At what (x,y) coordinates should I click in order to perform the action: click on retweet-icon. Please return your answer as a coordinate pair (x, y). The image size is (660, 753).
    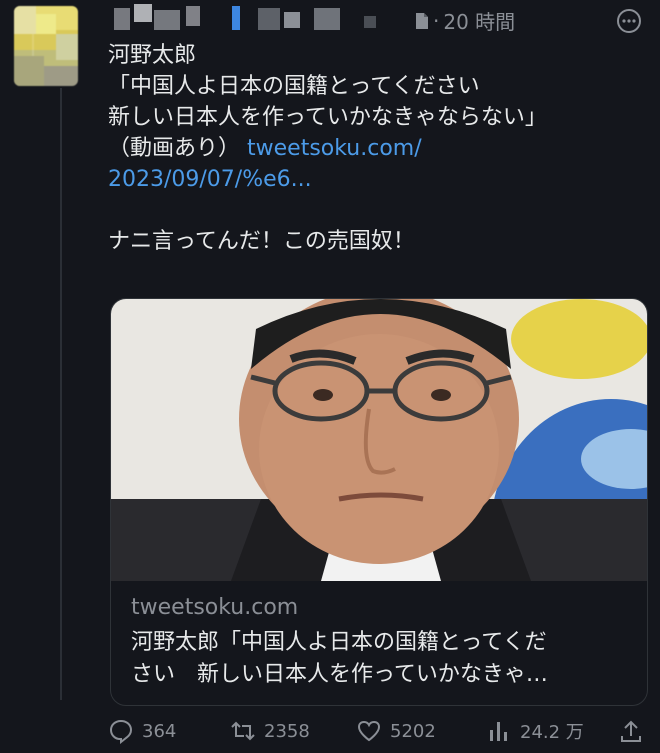
    Looking at the image, I should click on (243, 731).